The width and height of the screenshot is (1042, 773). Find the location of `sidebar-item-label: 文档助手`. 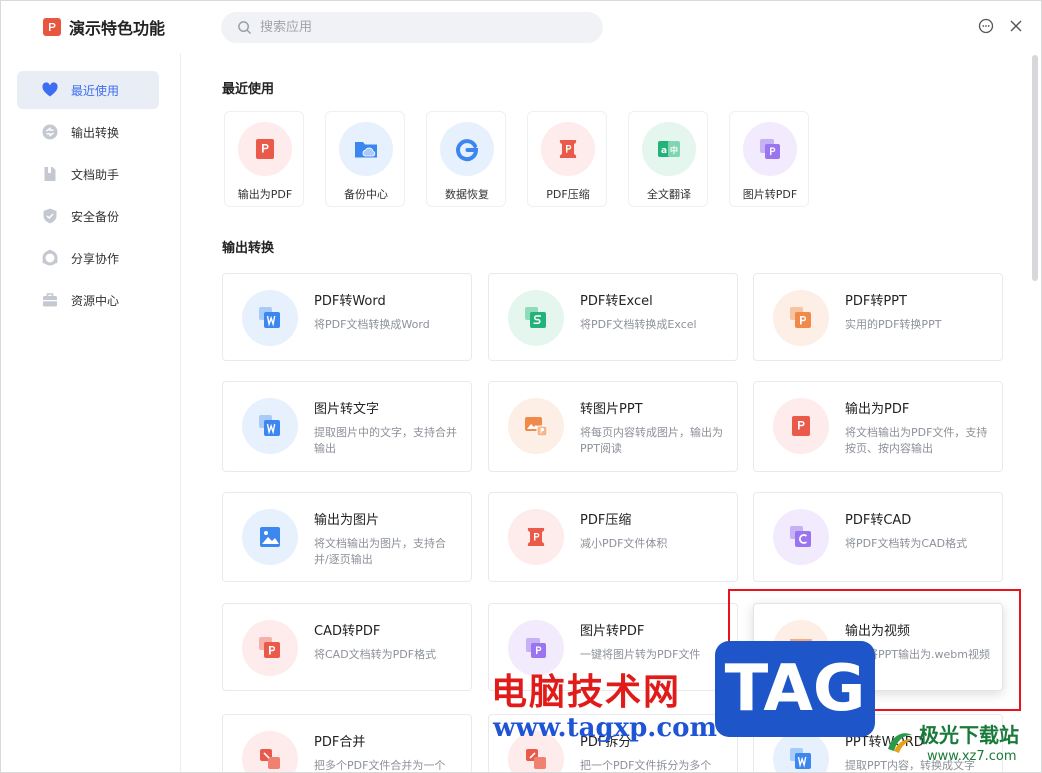

sidebar-item-label: 文档助手 is located at coordinates (95, 174).